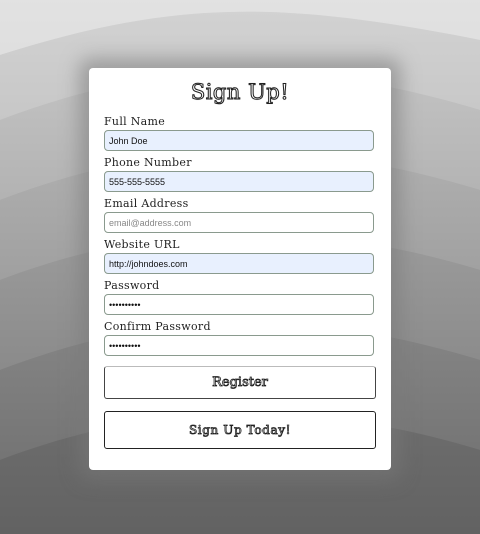  Describe the element at coordinates (239, 263) in the screenshot. I see `website-url-field` at that location.